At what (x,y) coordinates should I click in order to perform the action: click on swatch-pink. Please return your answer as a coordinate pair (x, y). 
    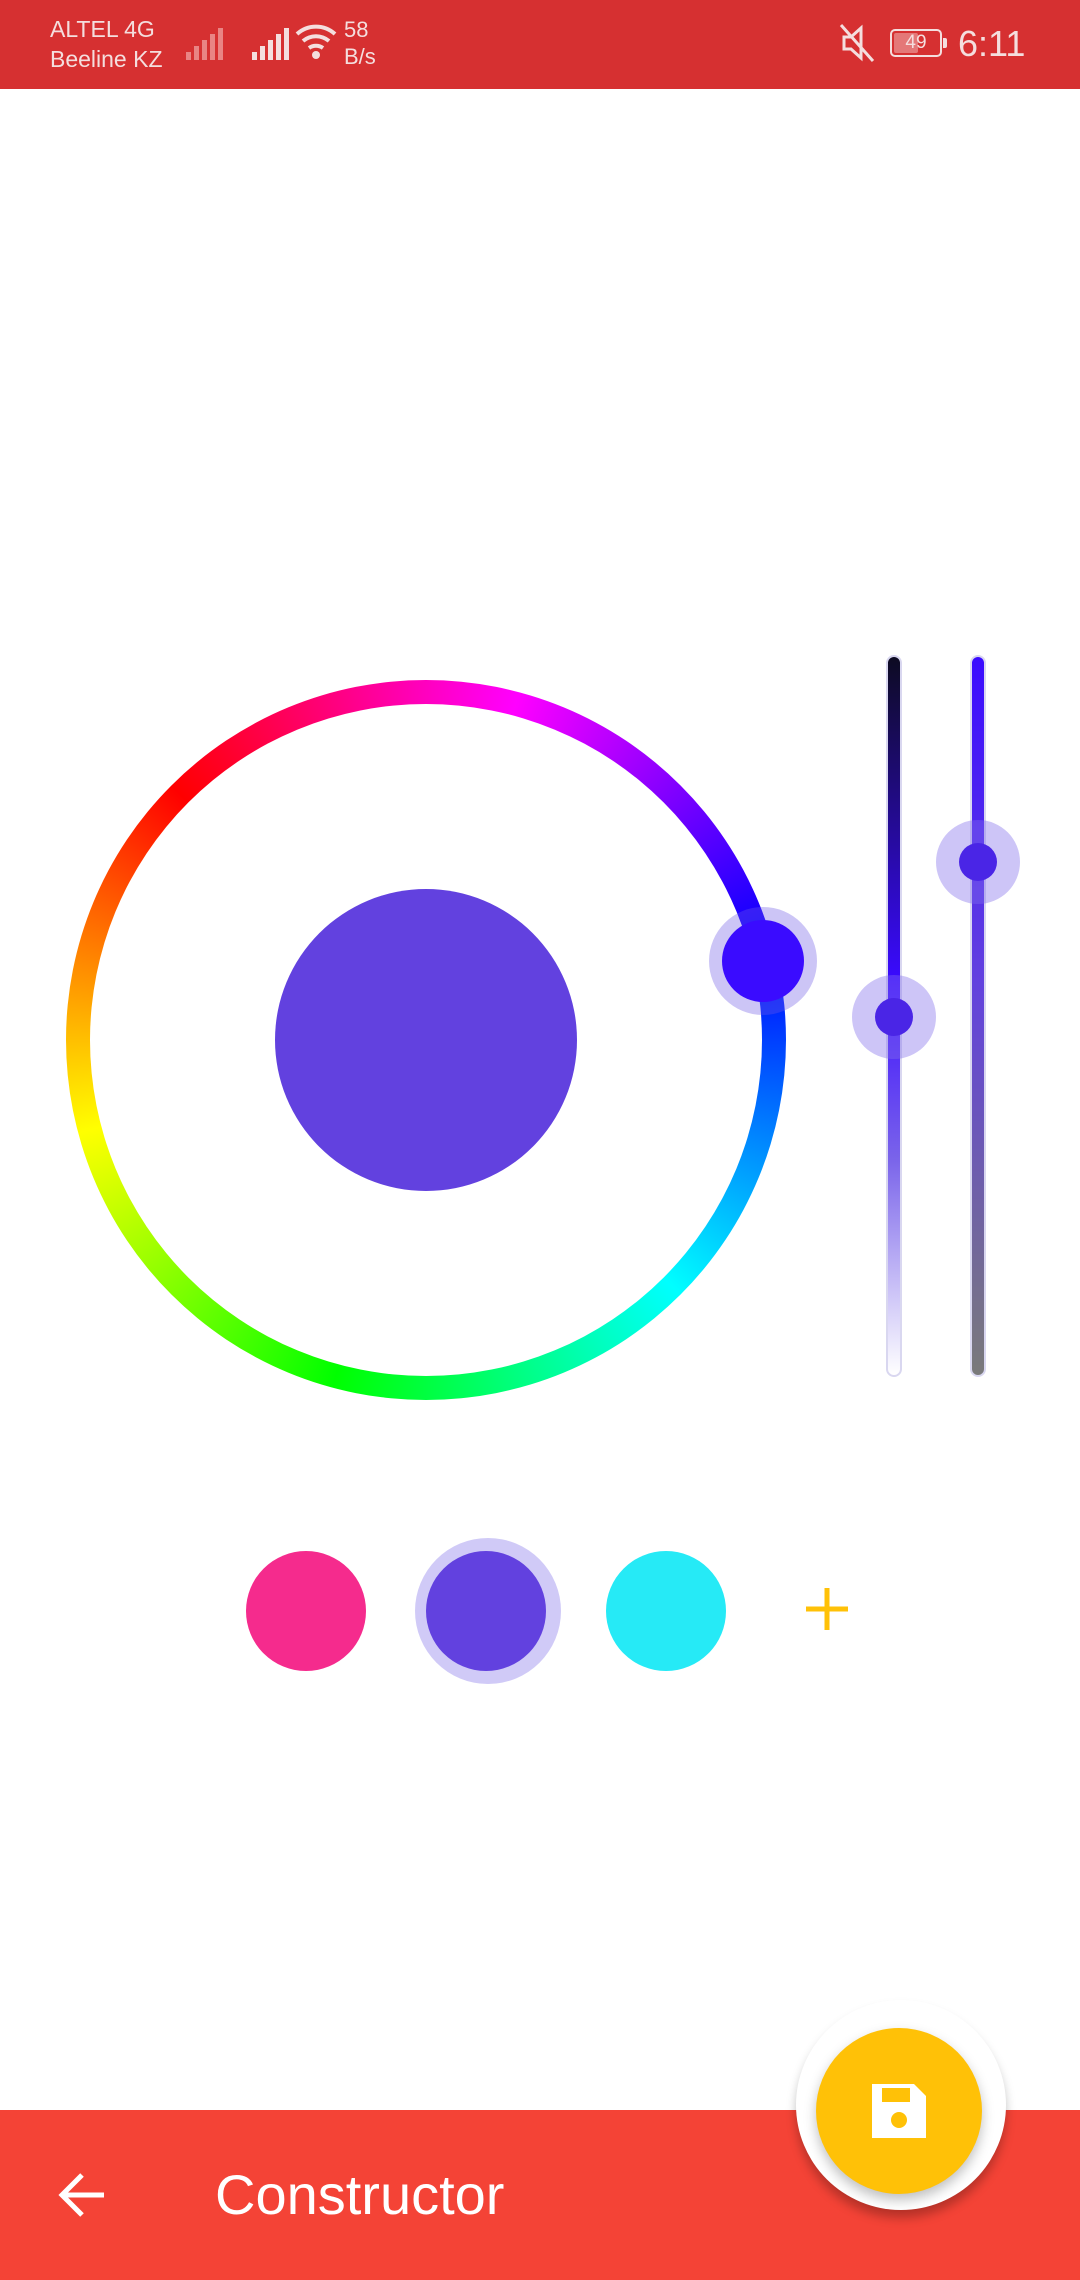
    Looking at the image, I should click on (306, 1611).